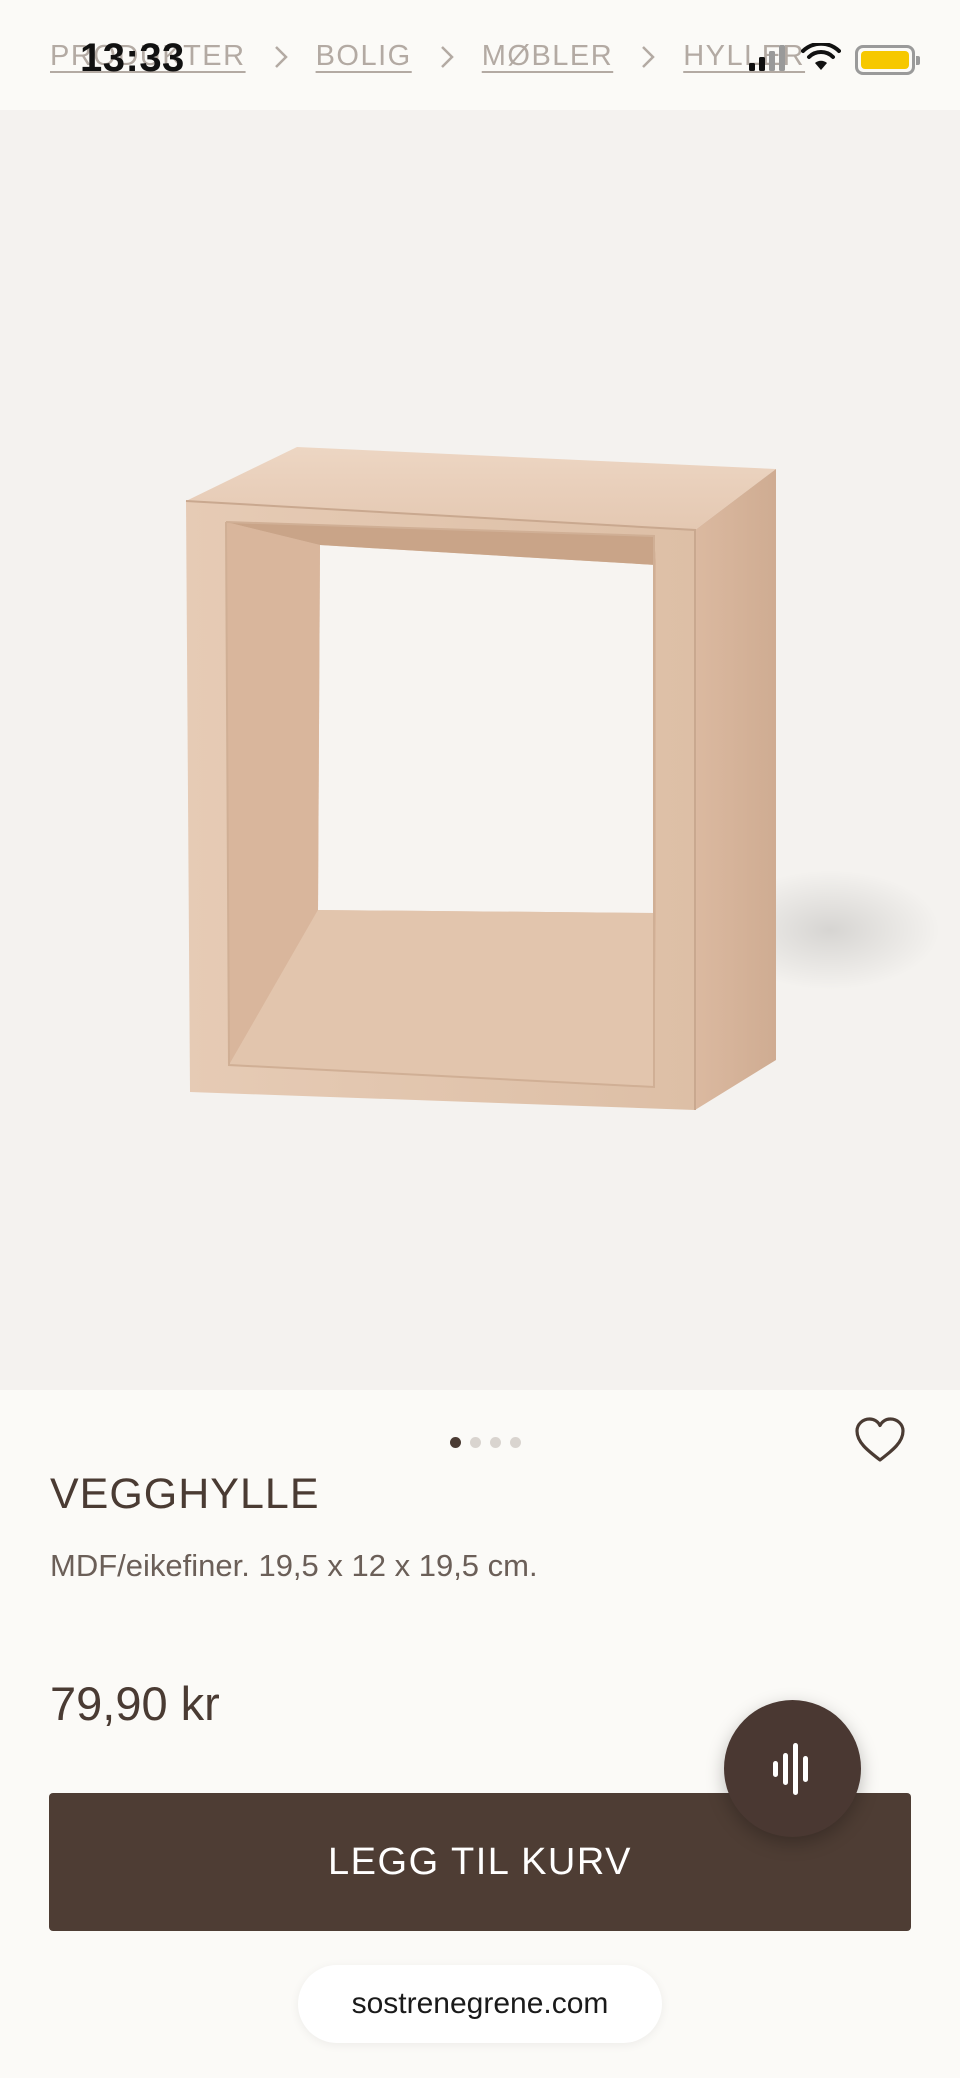 The height and width of the screenshot is (2078, 960). What do you see at coordinates (294, 1565) in the screenshot?
I see `product-description: MDF/eikefiner. 19,5 x 12 x 19,5 cm.` at bounding box center [294, 1565].